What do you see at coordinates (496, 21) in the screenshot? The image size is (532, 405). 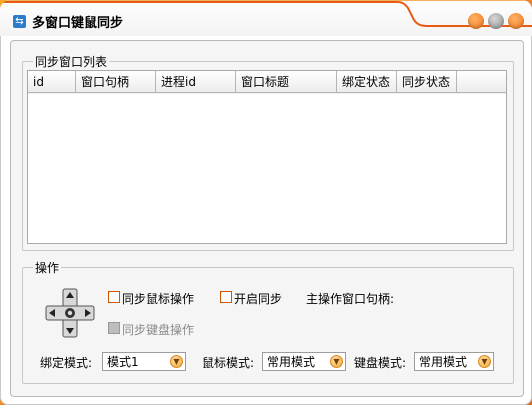 I see `maximize-button` at bounding box center [496, 21].